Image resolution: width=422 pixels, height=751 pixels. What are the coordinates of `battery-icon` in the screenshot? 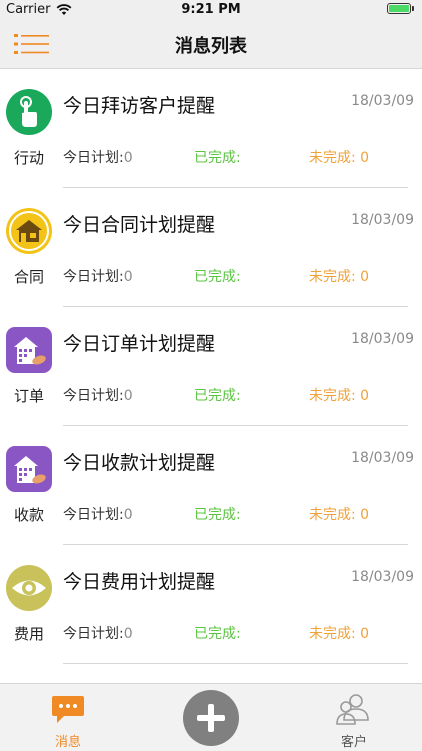 It's located at (399, 8).